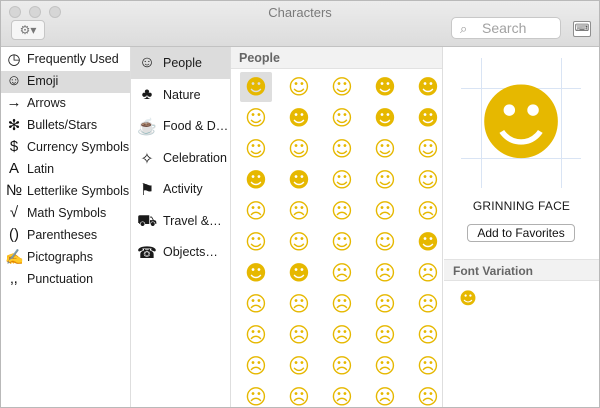  What do you see at coordinates (28, 30) in the screenshot?
I see `gear-menu-button: ⚙▾` at bounding box center [28, 30].